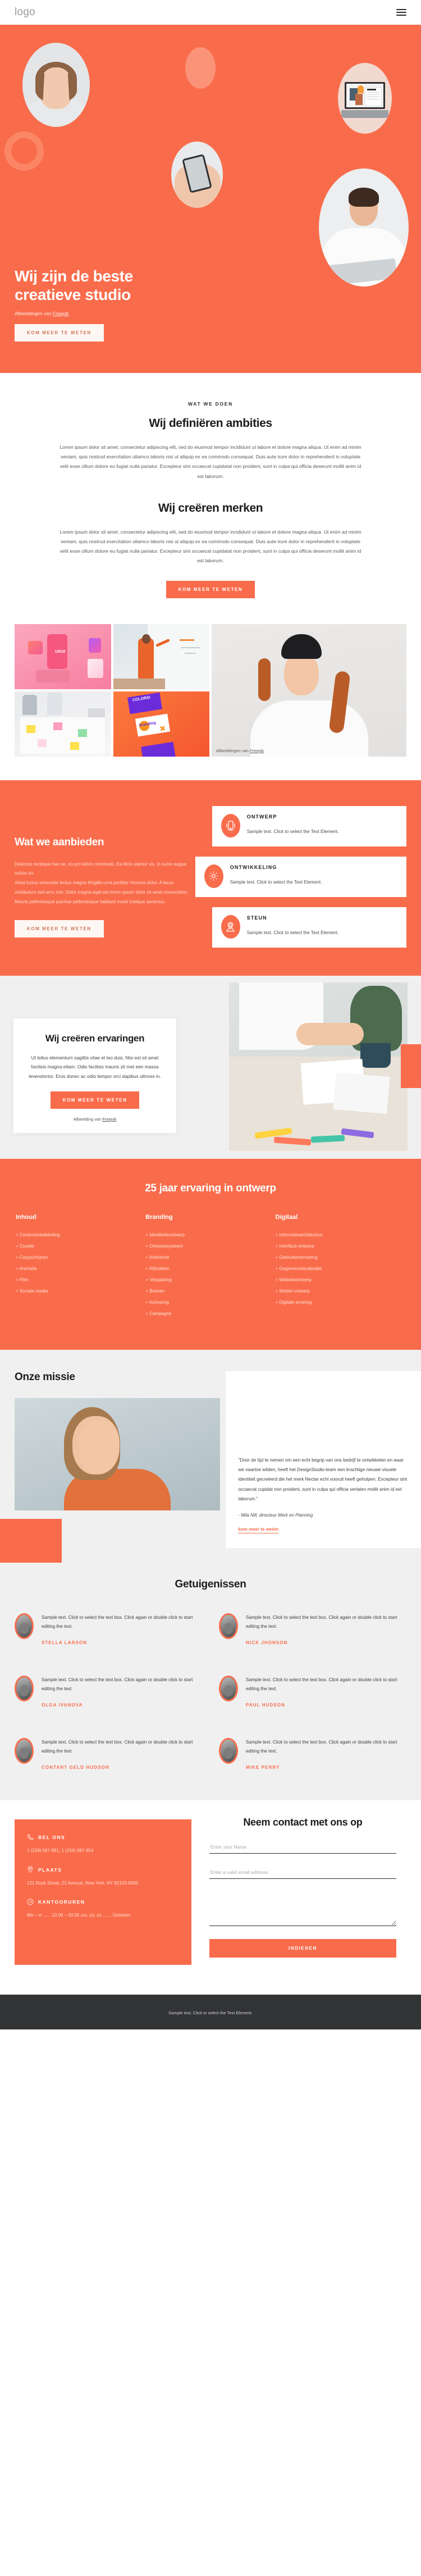 This screenshot has width=421, height=2576. I want to click on mobile-device-icon, so click(230, 825).